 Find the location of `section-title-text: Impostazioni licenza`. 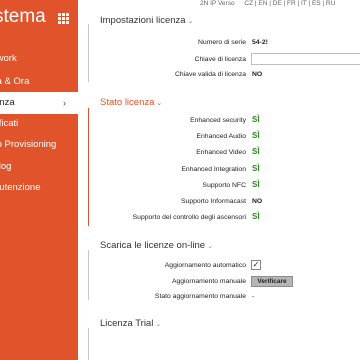

section-title-text: Impostazioni licenza is located at coordinates (143, 20).